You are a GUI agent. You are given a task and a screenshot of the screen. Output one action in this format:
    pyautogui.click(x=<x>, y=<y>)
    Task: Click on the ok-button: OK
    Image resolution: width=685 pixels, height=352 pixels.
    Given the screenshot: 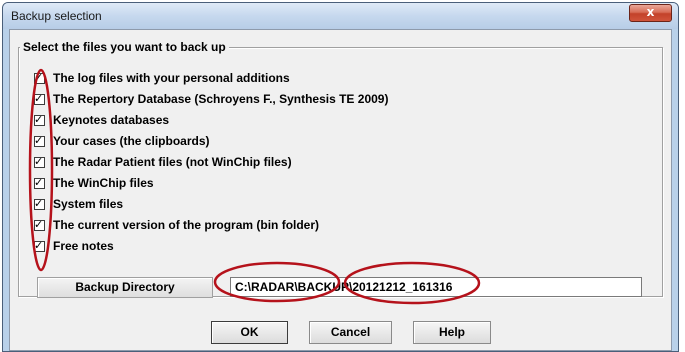 What is the action you would take?
    pyautogui.click(x=249, y=332)
    